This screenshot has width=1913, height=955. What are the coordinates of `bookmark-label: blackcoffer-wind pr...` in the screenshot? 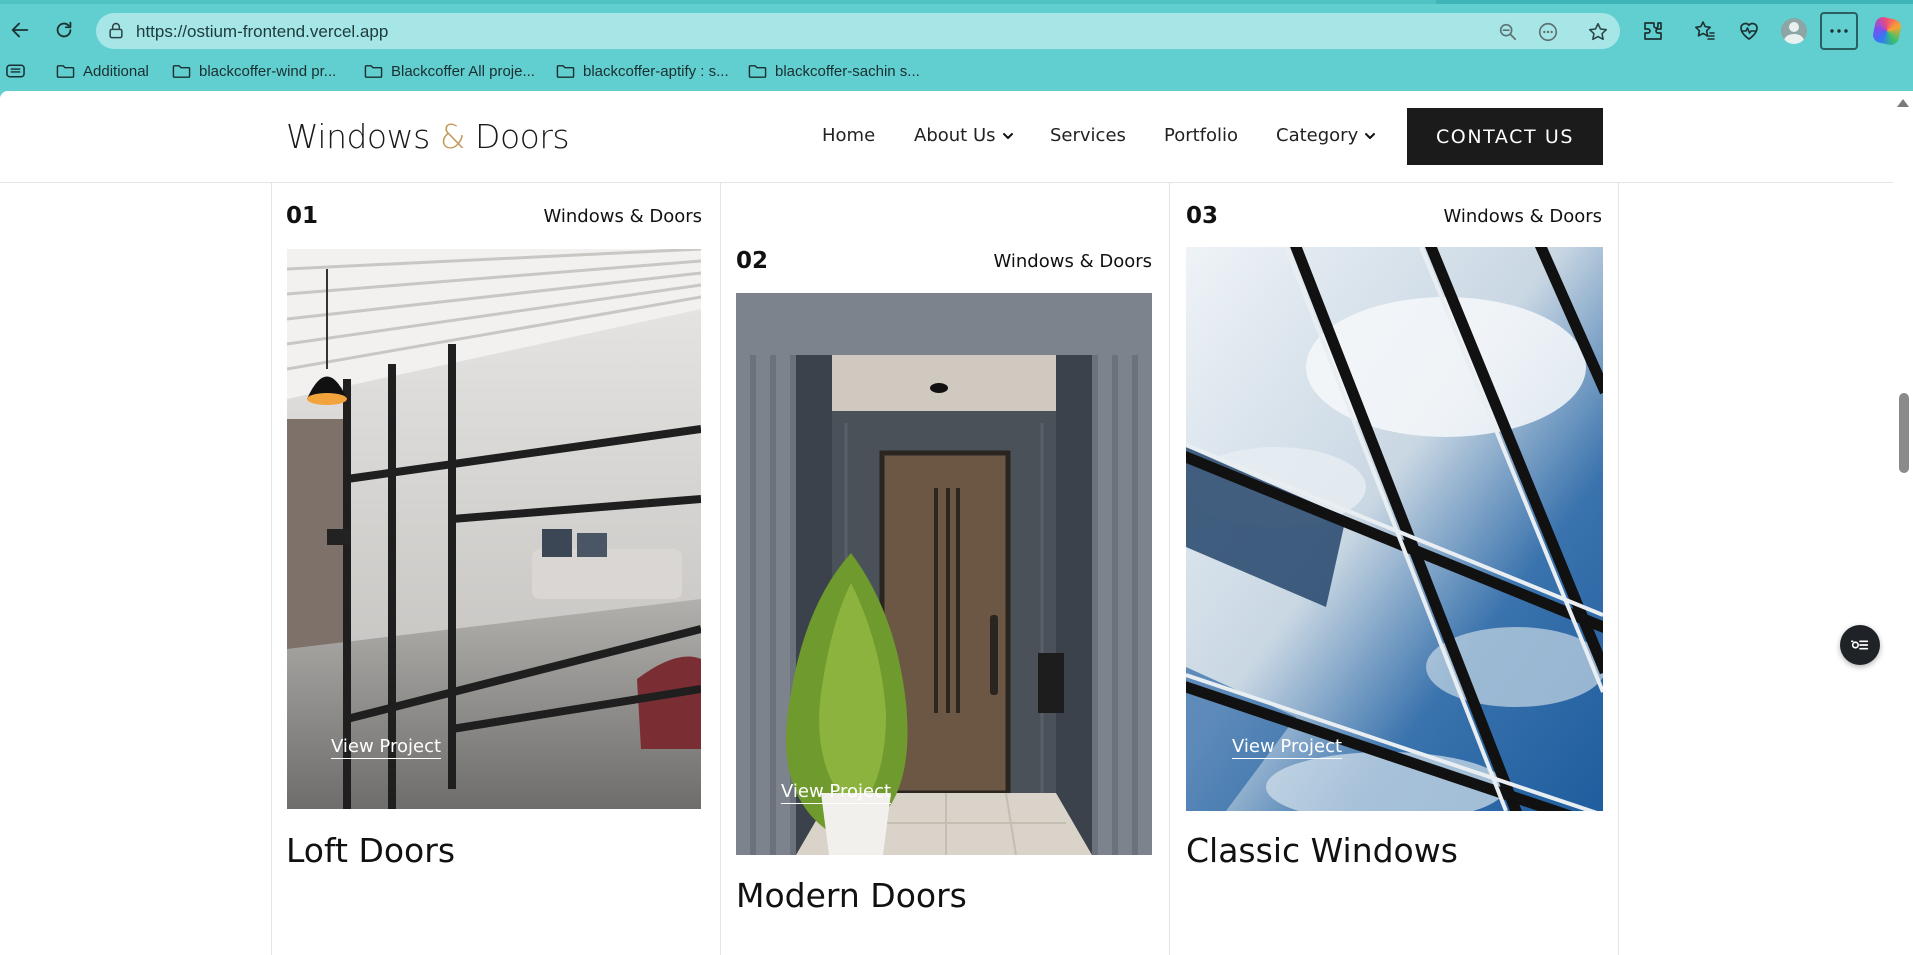 It's located at (268, 71).